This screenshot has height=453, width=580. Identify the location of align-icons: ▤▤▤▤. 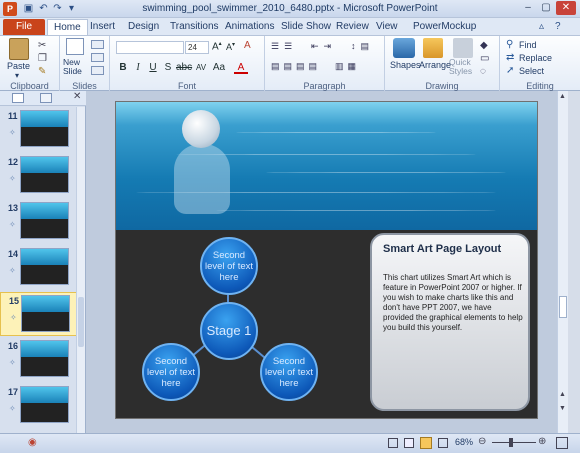
(296, 66).